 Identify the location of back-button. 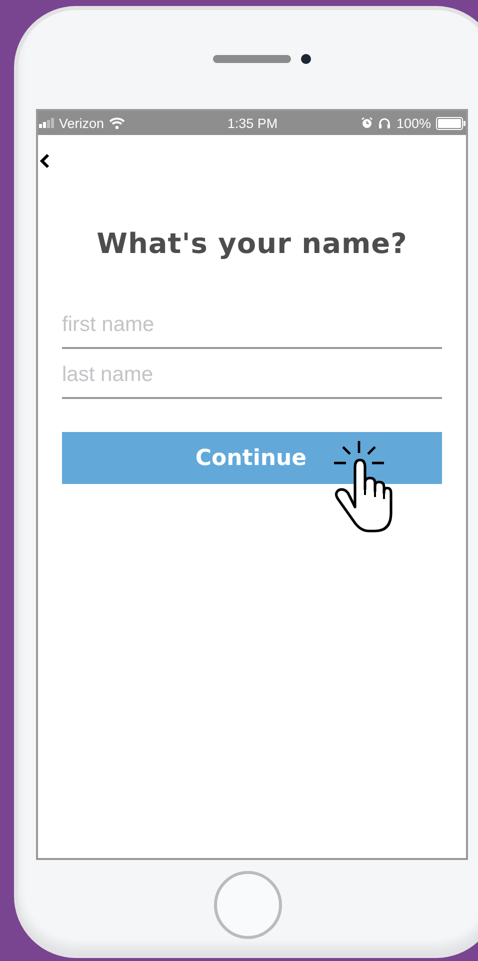
(45, 161).